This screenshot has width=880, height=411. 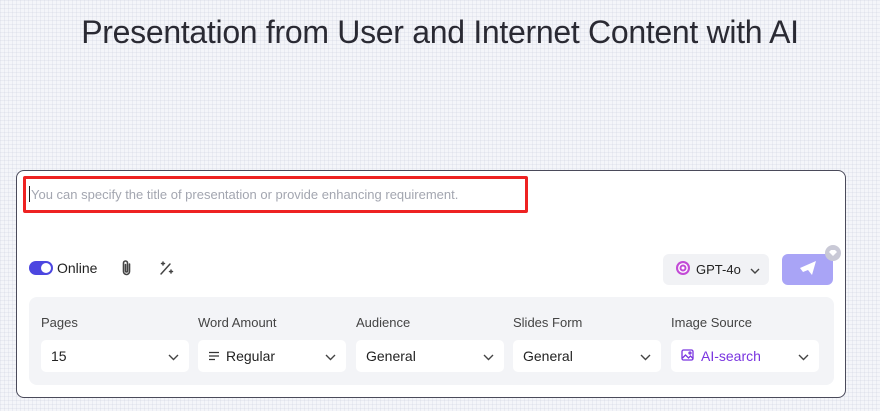 What do you see at coordinates (59, 356) in the screenshot?
I see `pages-value: 15` at bounding box center [59, 356].